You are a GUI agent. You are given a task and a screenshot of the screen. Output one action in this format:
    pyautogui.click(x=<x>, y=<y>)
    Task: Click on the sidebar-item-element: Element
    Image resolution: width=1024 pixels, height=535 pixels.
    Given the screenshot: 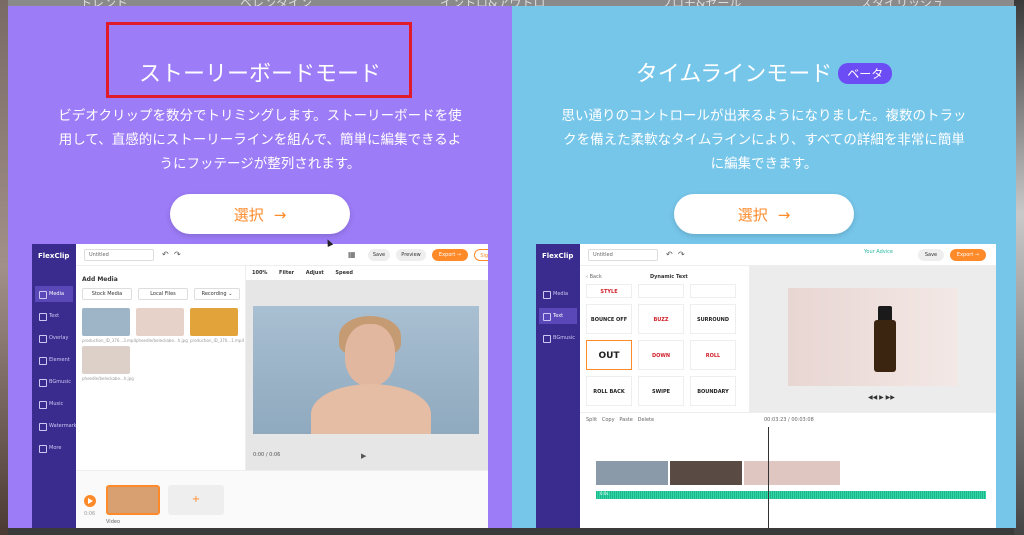 What is the action you would take?
    pyautogui.click(x=54, y=360)
    